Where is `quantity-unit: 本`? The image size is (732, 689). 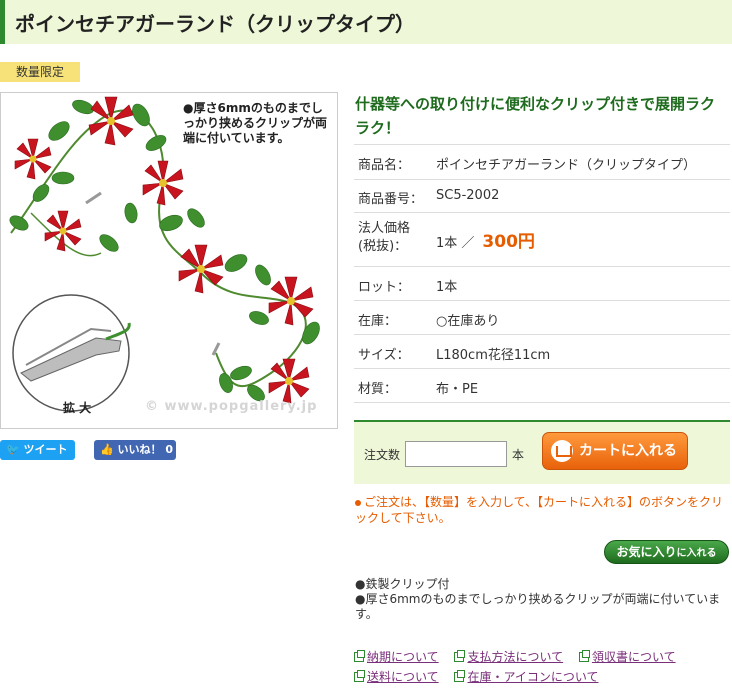
quantity-unit: 本 is located at coordinates (518, 455).